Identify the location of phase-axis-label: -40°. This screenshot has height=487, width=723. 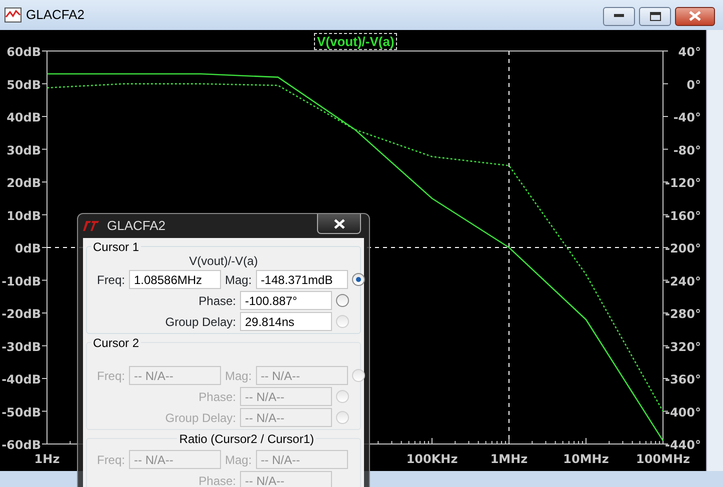
(687, 117).